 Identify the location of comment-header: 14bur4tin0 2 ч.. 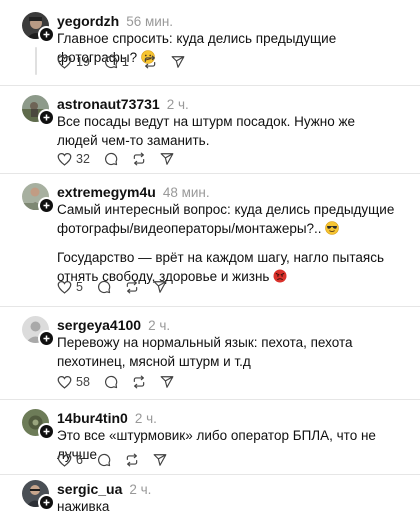
(107, 418).